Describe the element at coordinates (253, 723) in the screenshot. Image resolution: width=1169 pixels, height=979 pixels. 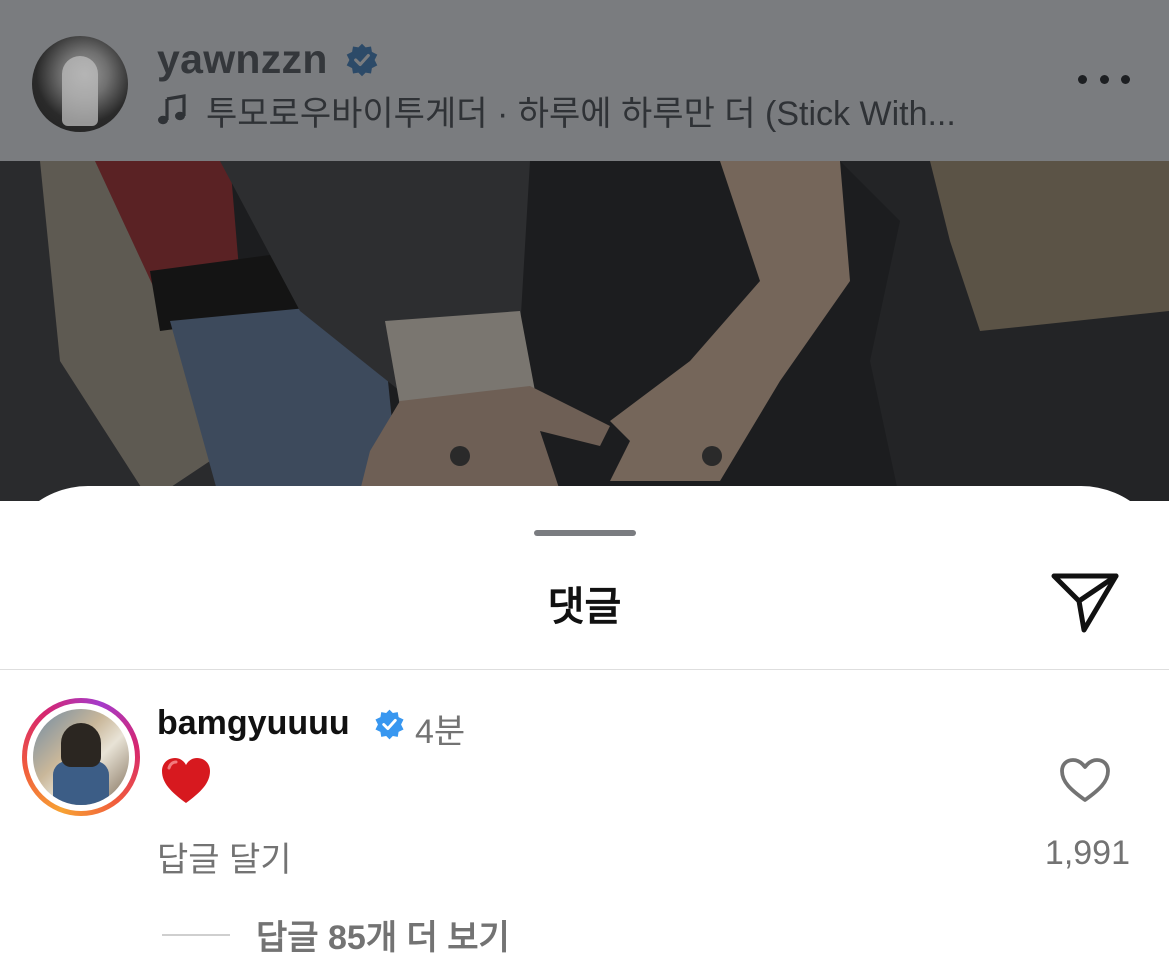
I see `comment-username: bamgyuuuu` at that location.